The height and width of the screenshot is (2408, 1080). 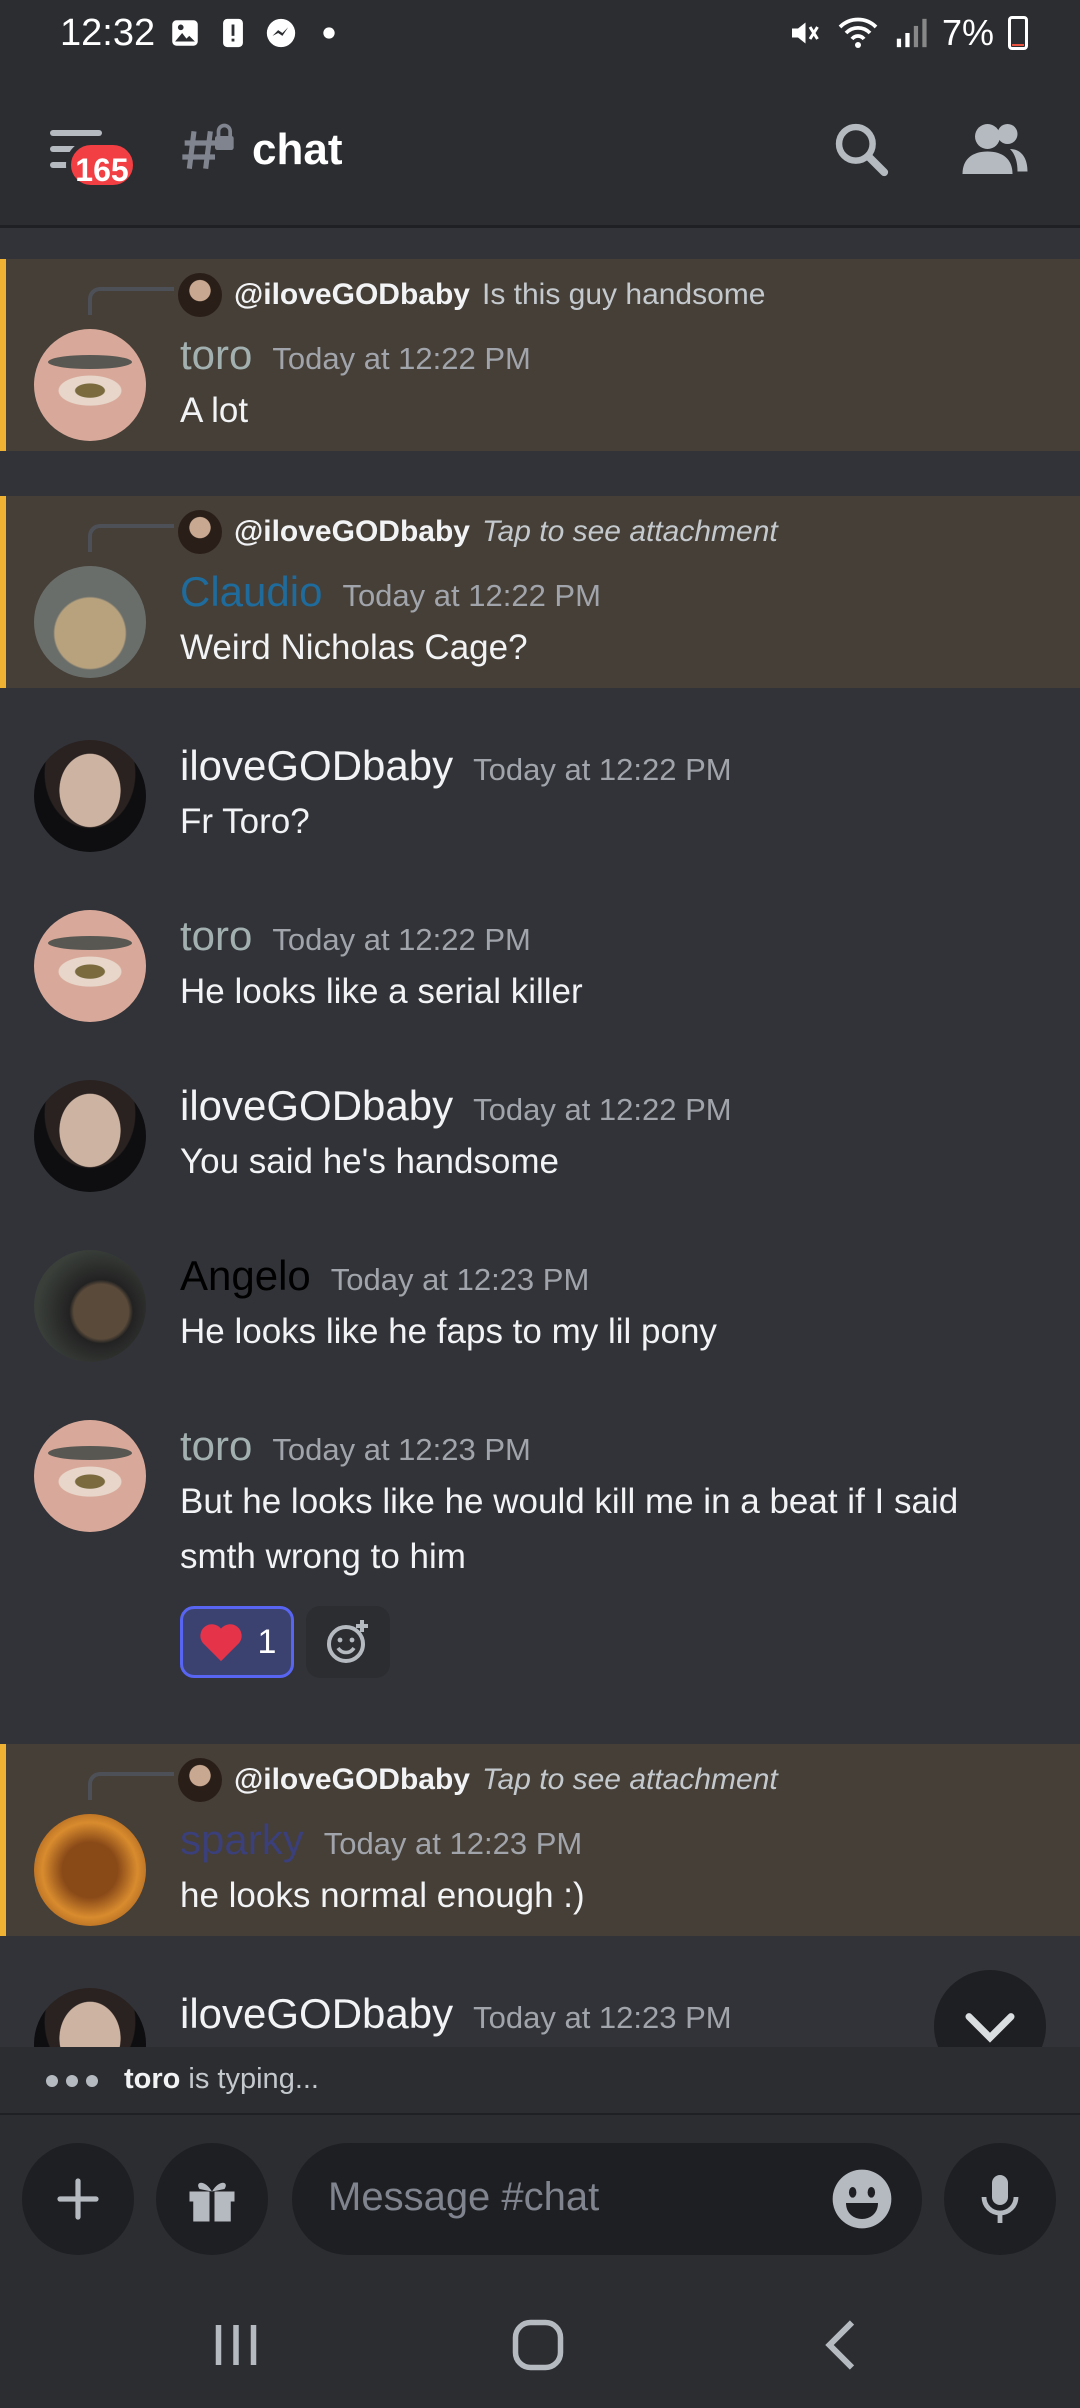 What do you see at coordinates (623, 294) in the screenshot?
I see `reply-text: Is this guy handsome` at bounding box center [623, 294].